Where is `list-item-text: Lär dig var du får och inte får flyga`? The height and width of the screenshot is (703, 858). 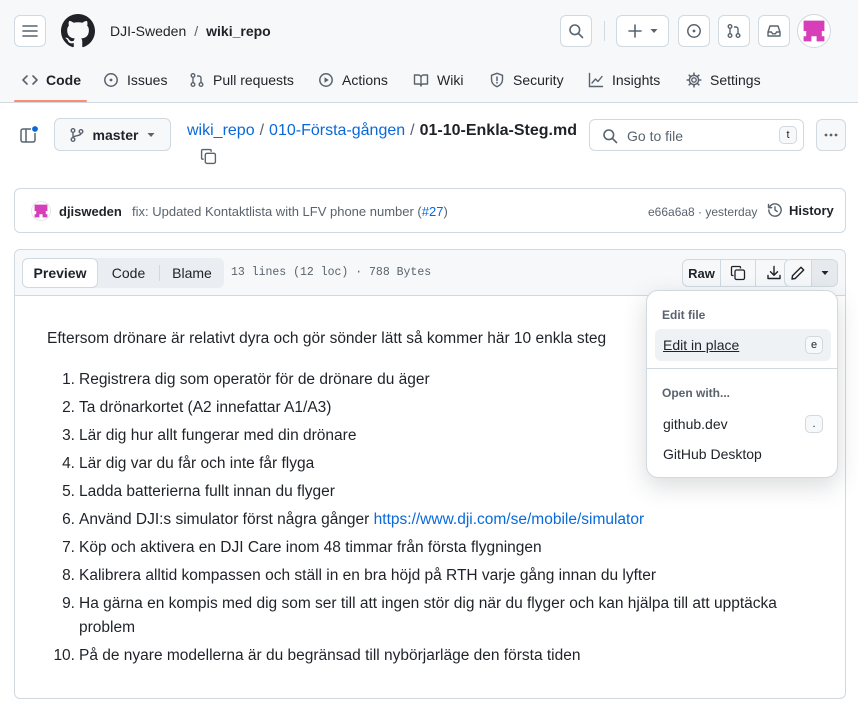
list-item-text: Lär dig var du får och inte får flyga is located at coordinates (197, 463).